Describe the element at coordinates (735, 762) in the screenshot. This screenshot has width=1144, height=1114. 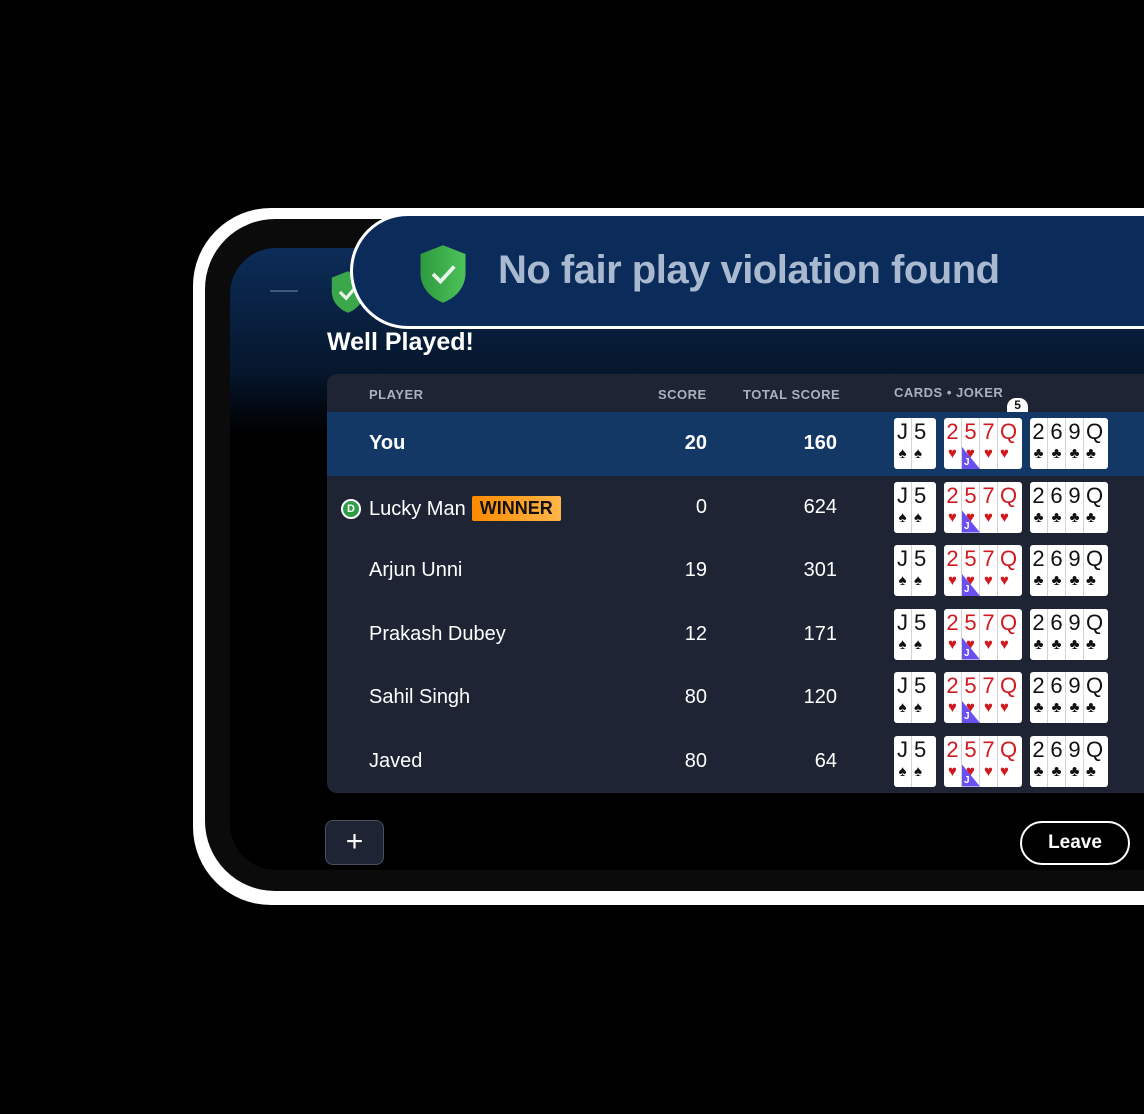
I see `table-row: Javed 80 64 J ♠ 5 ♠ 2 ♥ 5 ♥ J 7 ♥ Q ♥ 2 ♣ 6 ♣ 9 ♣ Q ♣` at that location.